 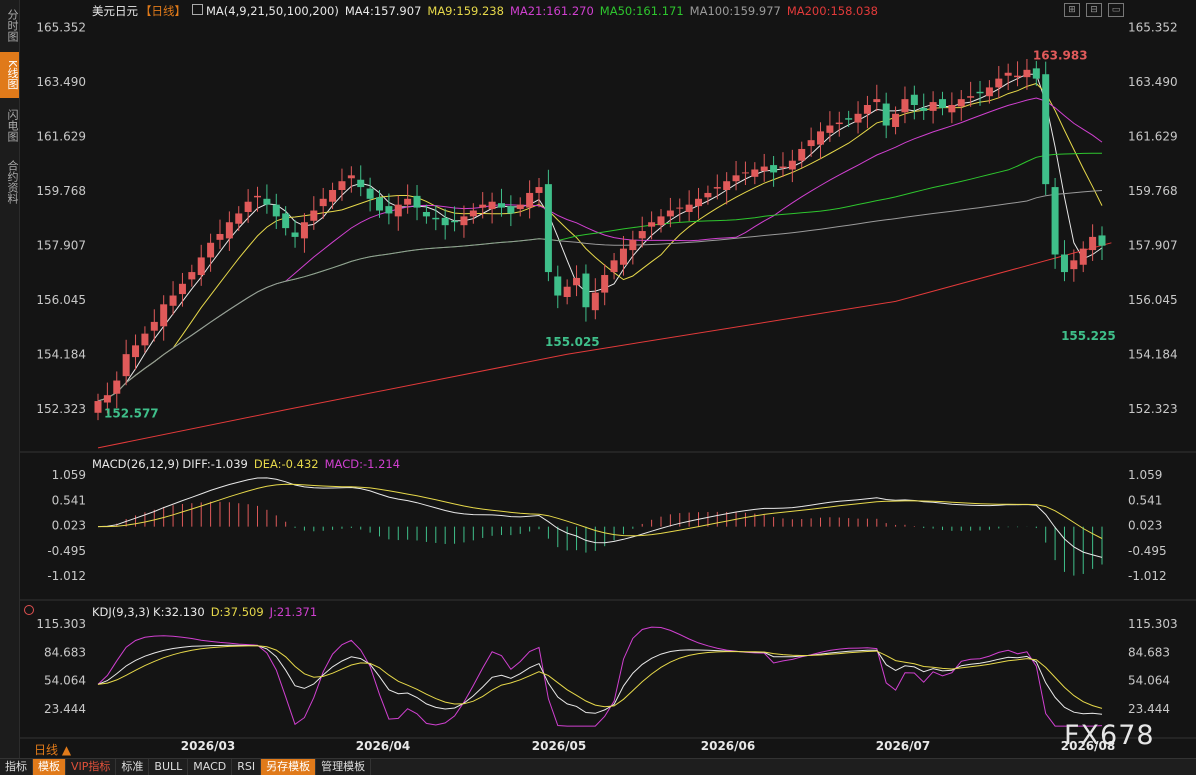 What do you see at coordinates (728, 746) in the screenshot?
I see `x-tick-label: 2026/06` at bounding box center [728, 746].